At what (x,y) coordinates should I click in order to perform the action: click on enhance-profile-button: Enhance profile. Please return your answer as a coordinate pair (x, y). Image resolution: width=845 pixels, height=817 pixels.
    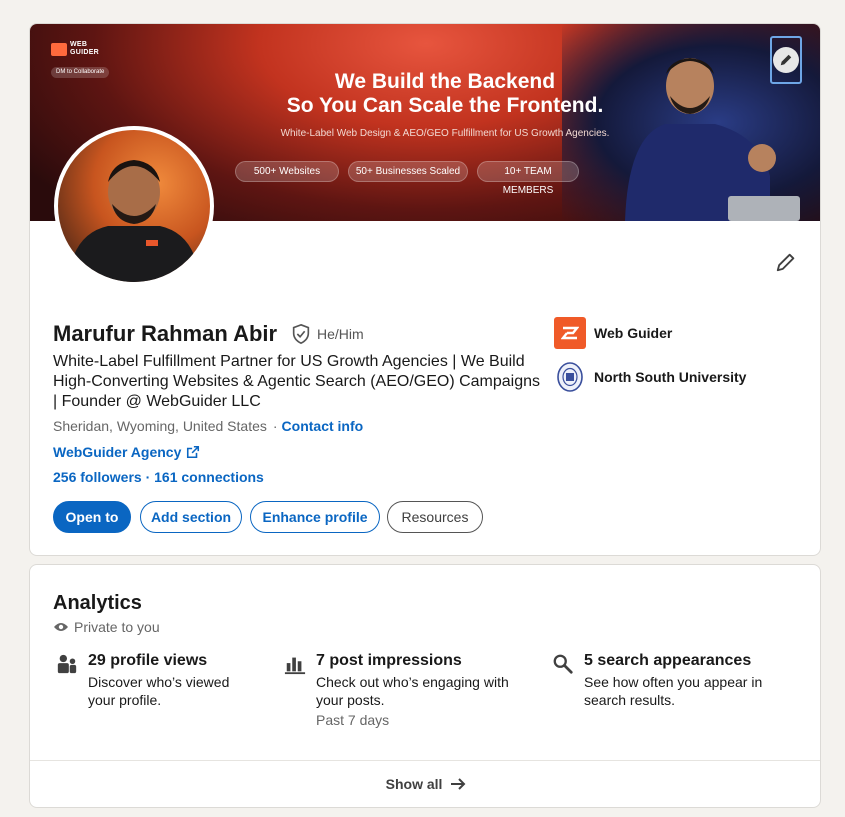
    Looking at the image, I should click on (315, 517).